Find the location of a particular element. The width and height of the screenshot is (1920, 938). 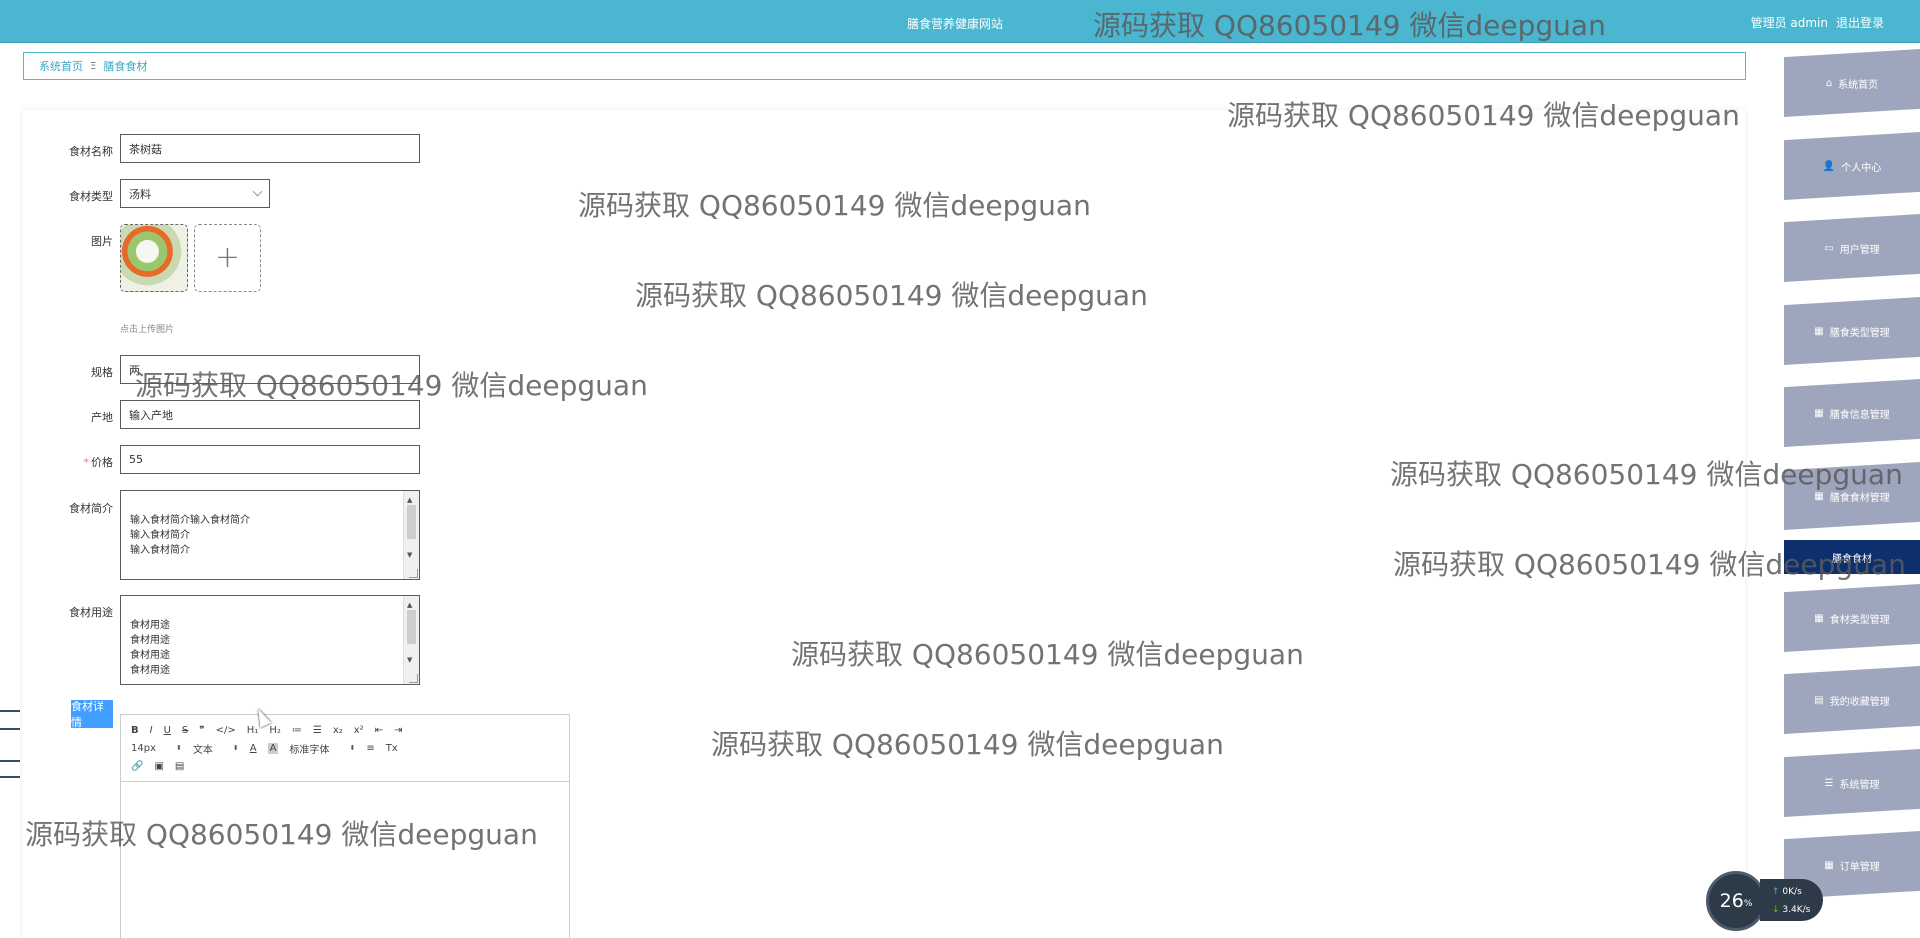

price-input: 55 is located at coordinates (270, 459).